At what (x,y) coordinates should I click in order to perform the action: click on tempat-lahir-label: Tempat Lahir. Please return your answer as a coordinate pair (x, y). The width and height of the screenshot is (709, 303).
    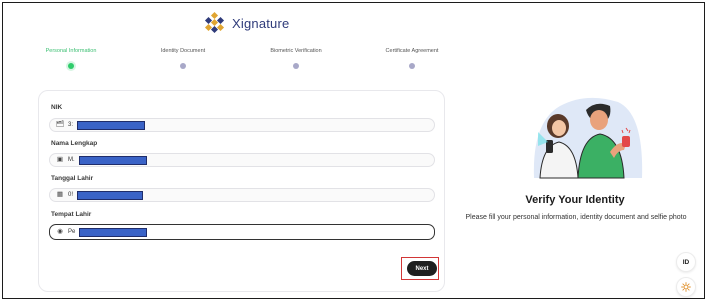
    Looking at the image, I should click on (71, 214).